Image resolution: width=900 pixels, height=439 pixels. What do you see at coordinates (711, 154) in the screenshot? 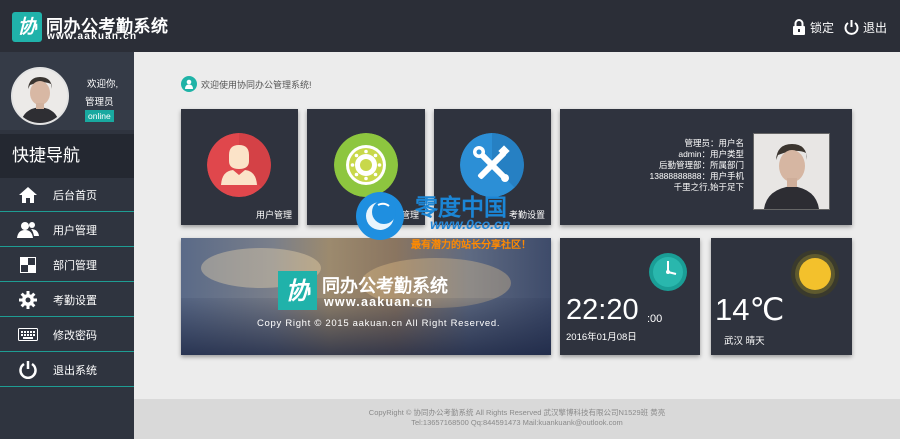
I see `user-info-type: admin：用户类型` at bounding box center [711, 154].